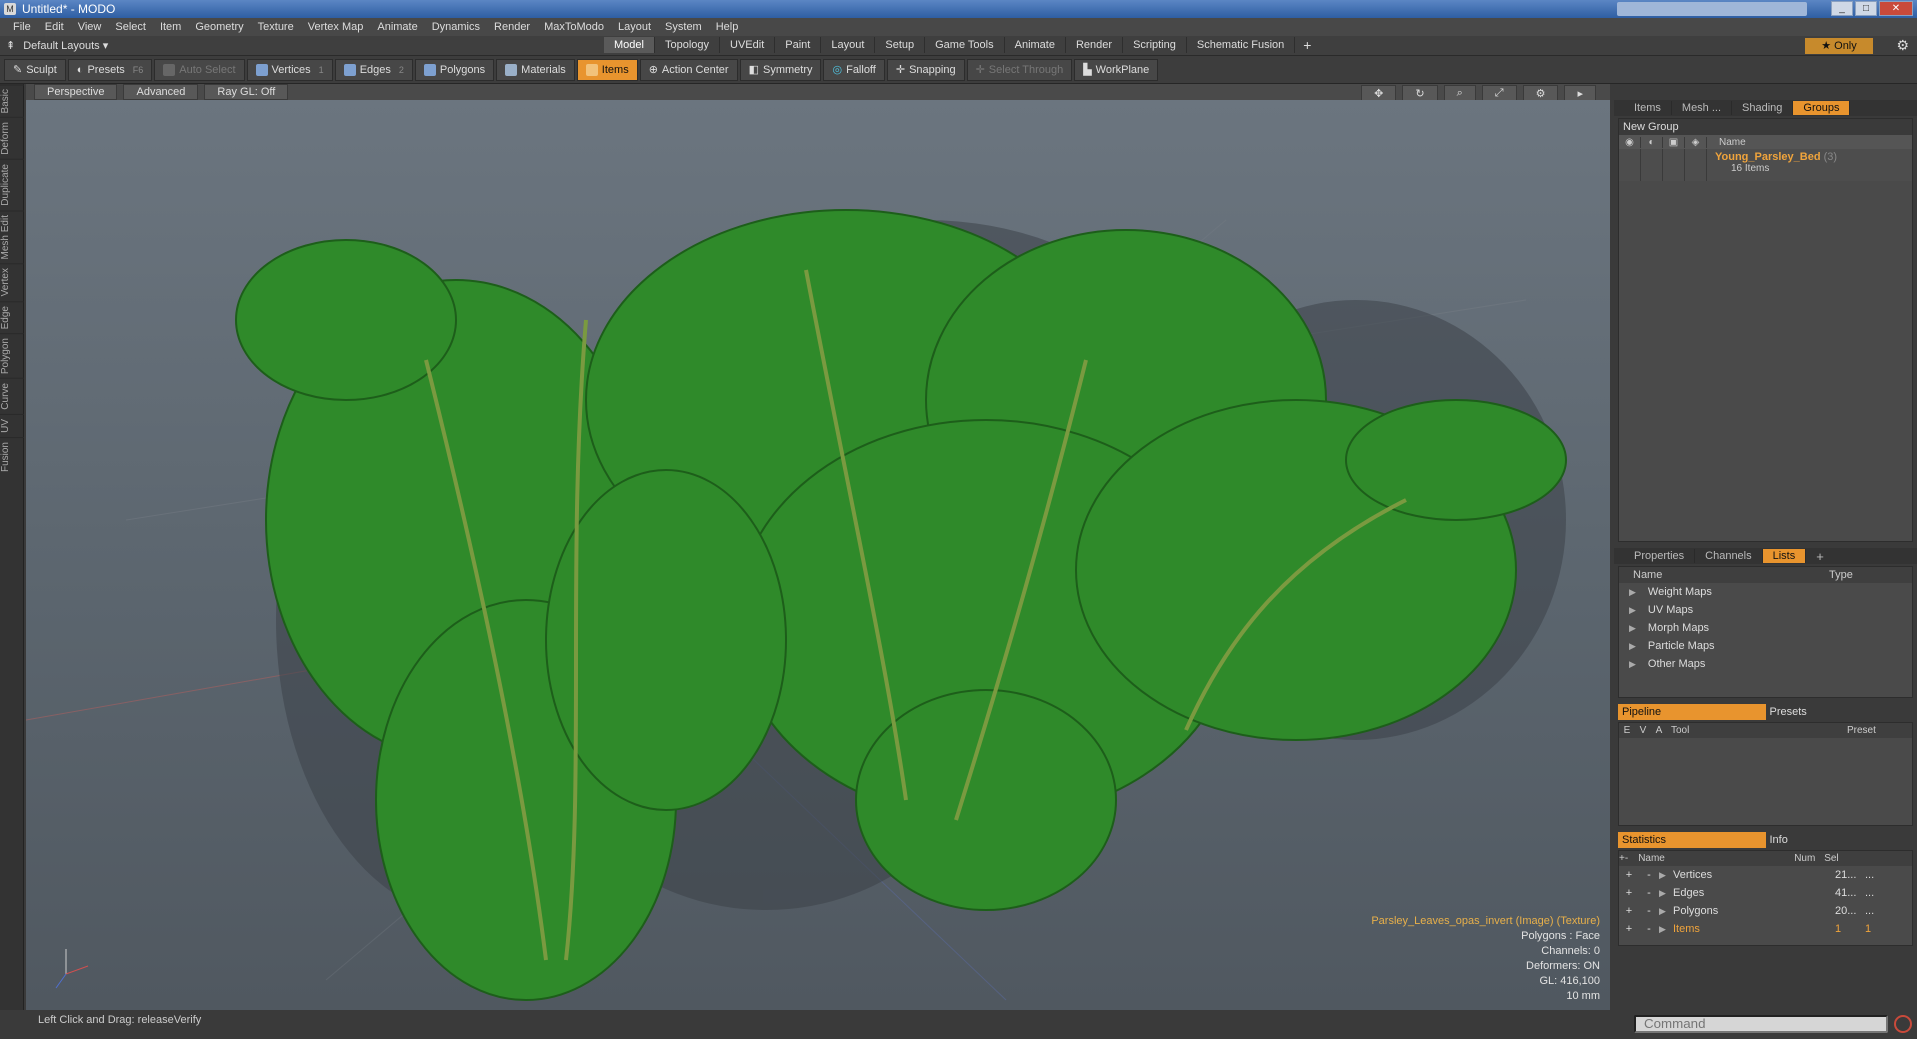 The height and width of the screenshot is (1039, 1917). Describe the element at coordinates (1765, 165) in the screenshot. I see `group-row: Young_Parsley_Bed (3) 16 Items` at that location.